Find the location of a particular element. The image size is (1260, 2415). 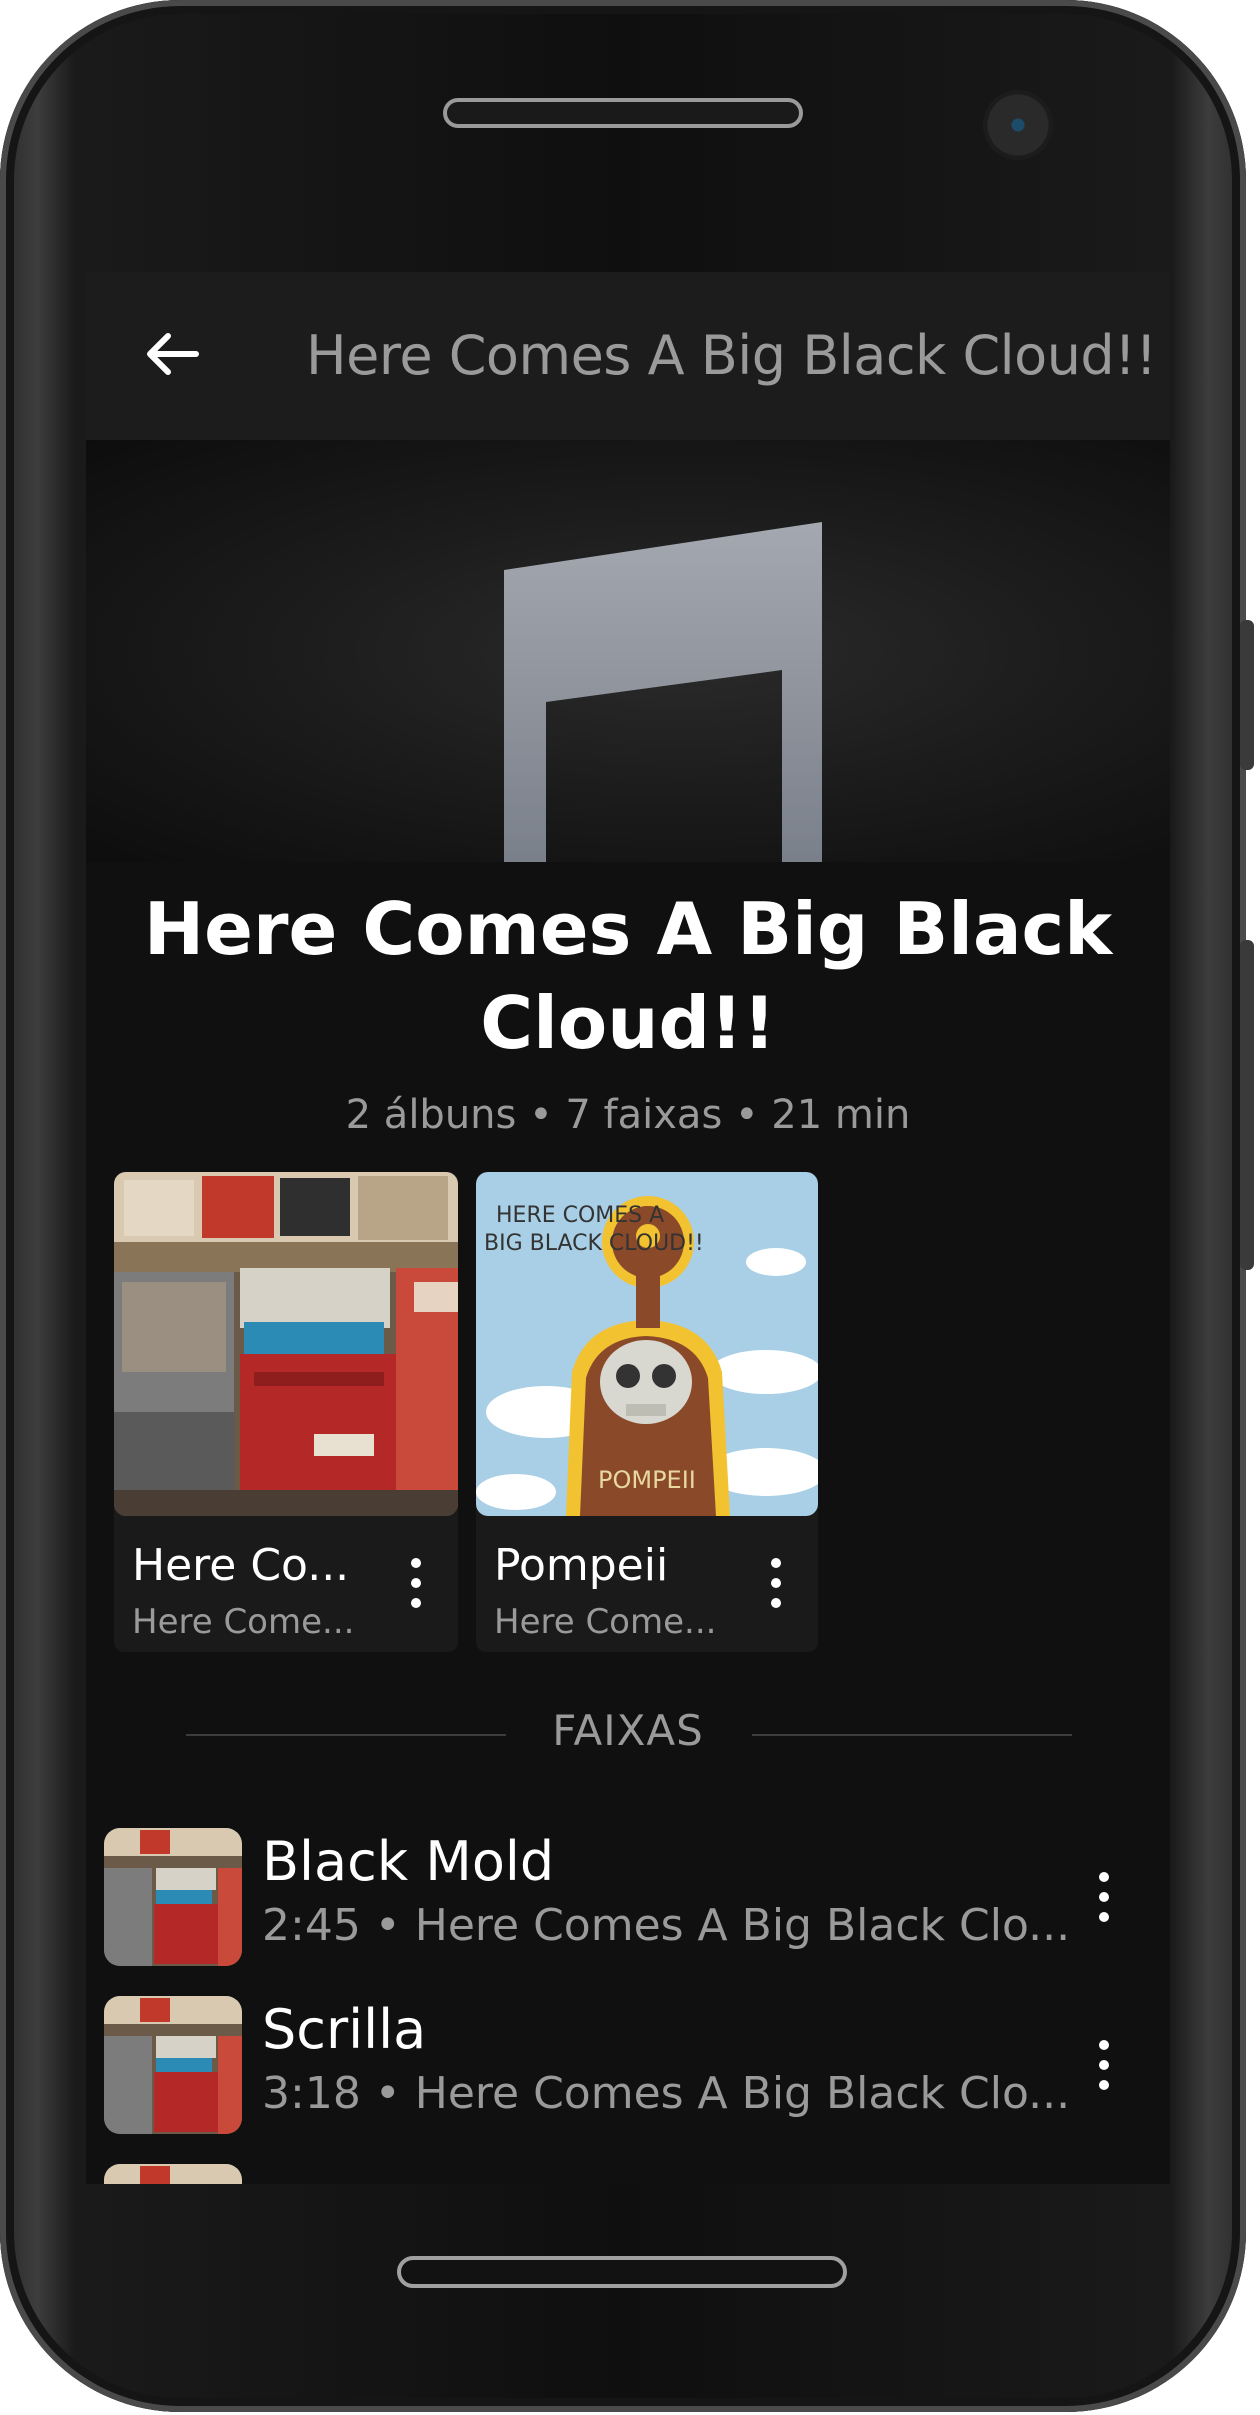

svg-text: HERE COMES A is located at coordinates (580, 1215).